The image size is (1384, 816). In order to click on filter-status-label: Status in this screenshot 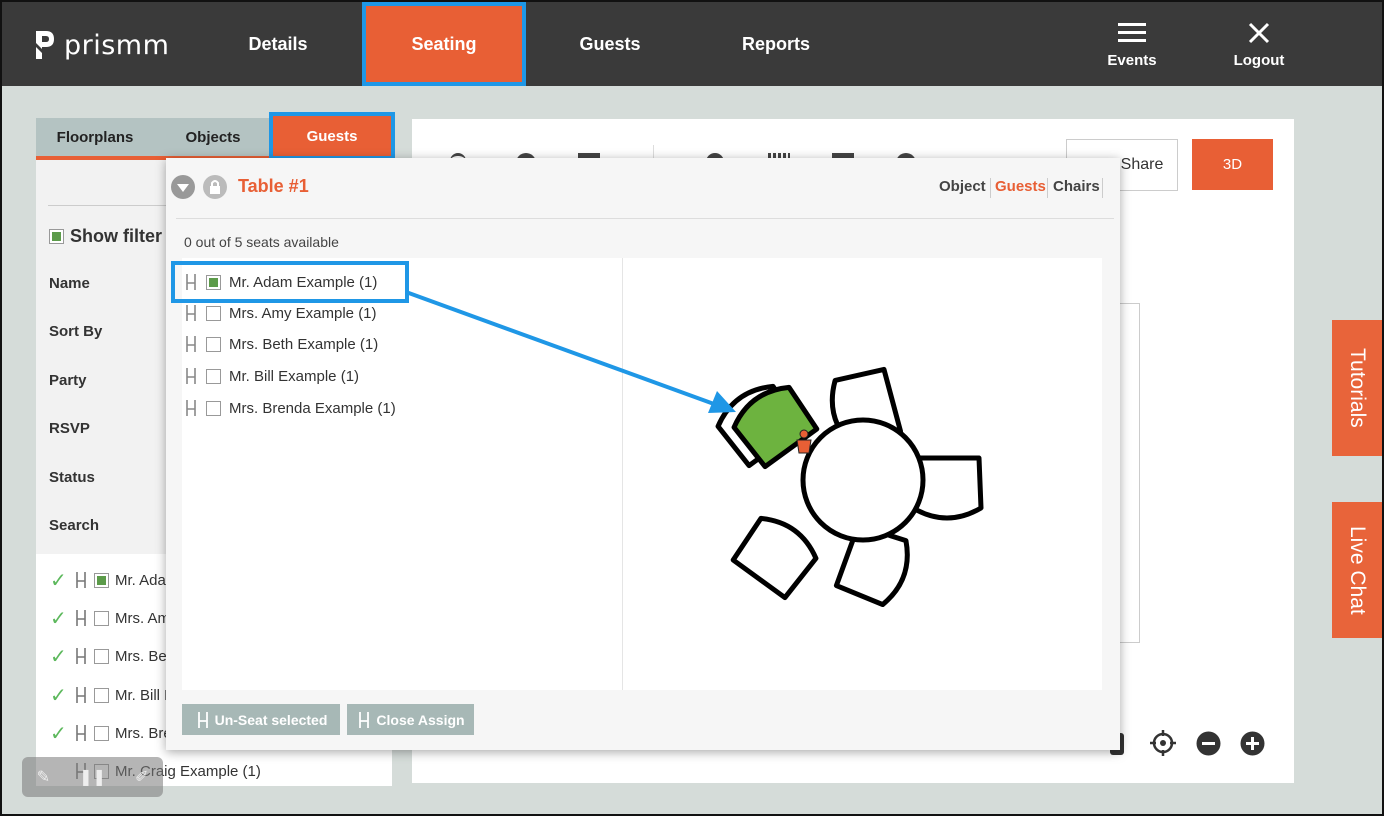, I will do `click(72, 477)`.